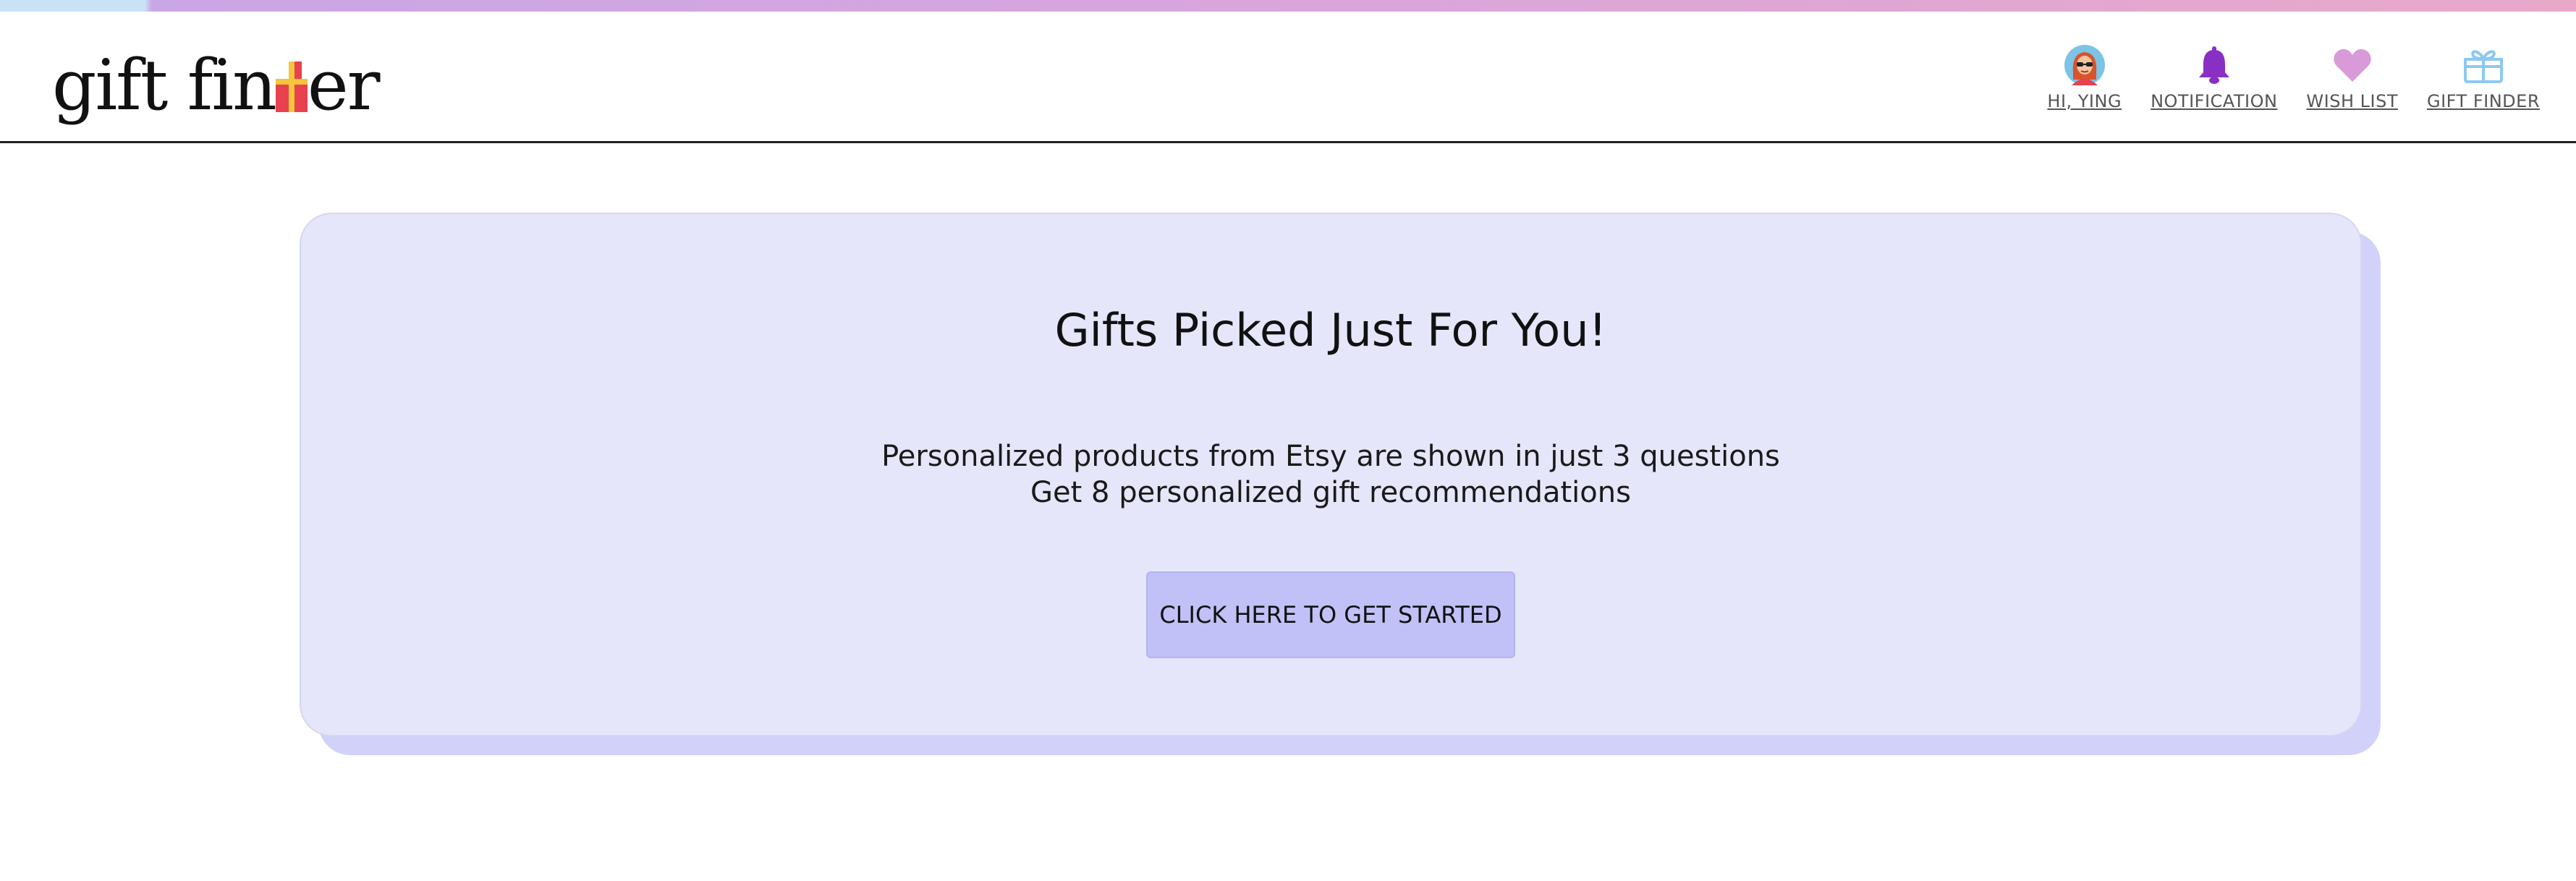 This screenshot has width=2576, height=881. Describe the element at coordinates (344, 85) in the screenshot. I see `logo-text-right: er` at that location.